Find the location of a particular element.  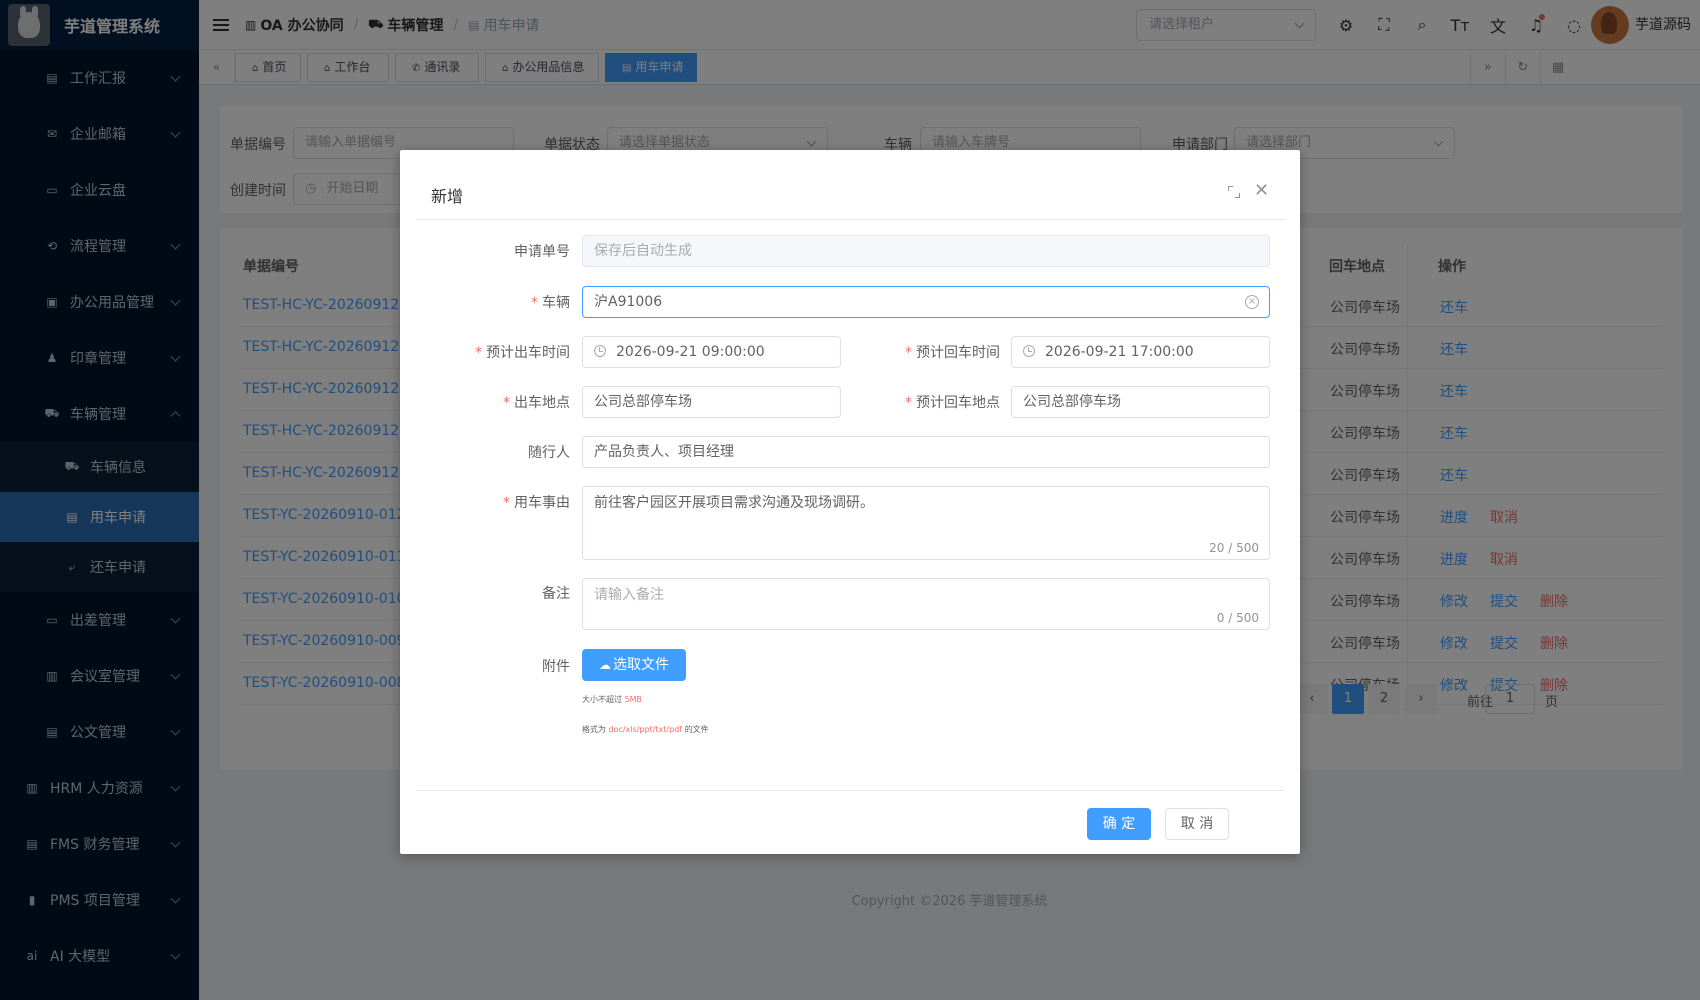

reason-char-count: 20 / 500 is located at coordinates (1234, 548).